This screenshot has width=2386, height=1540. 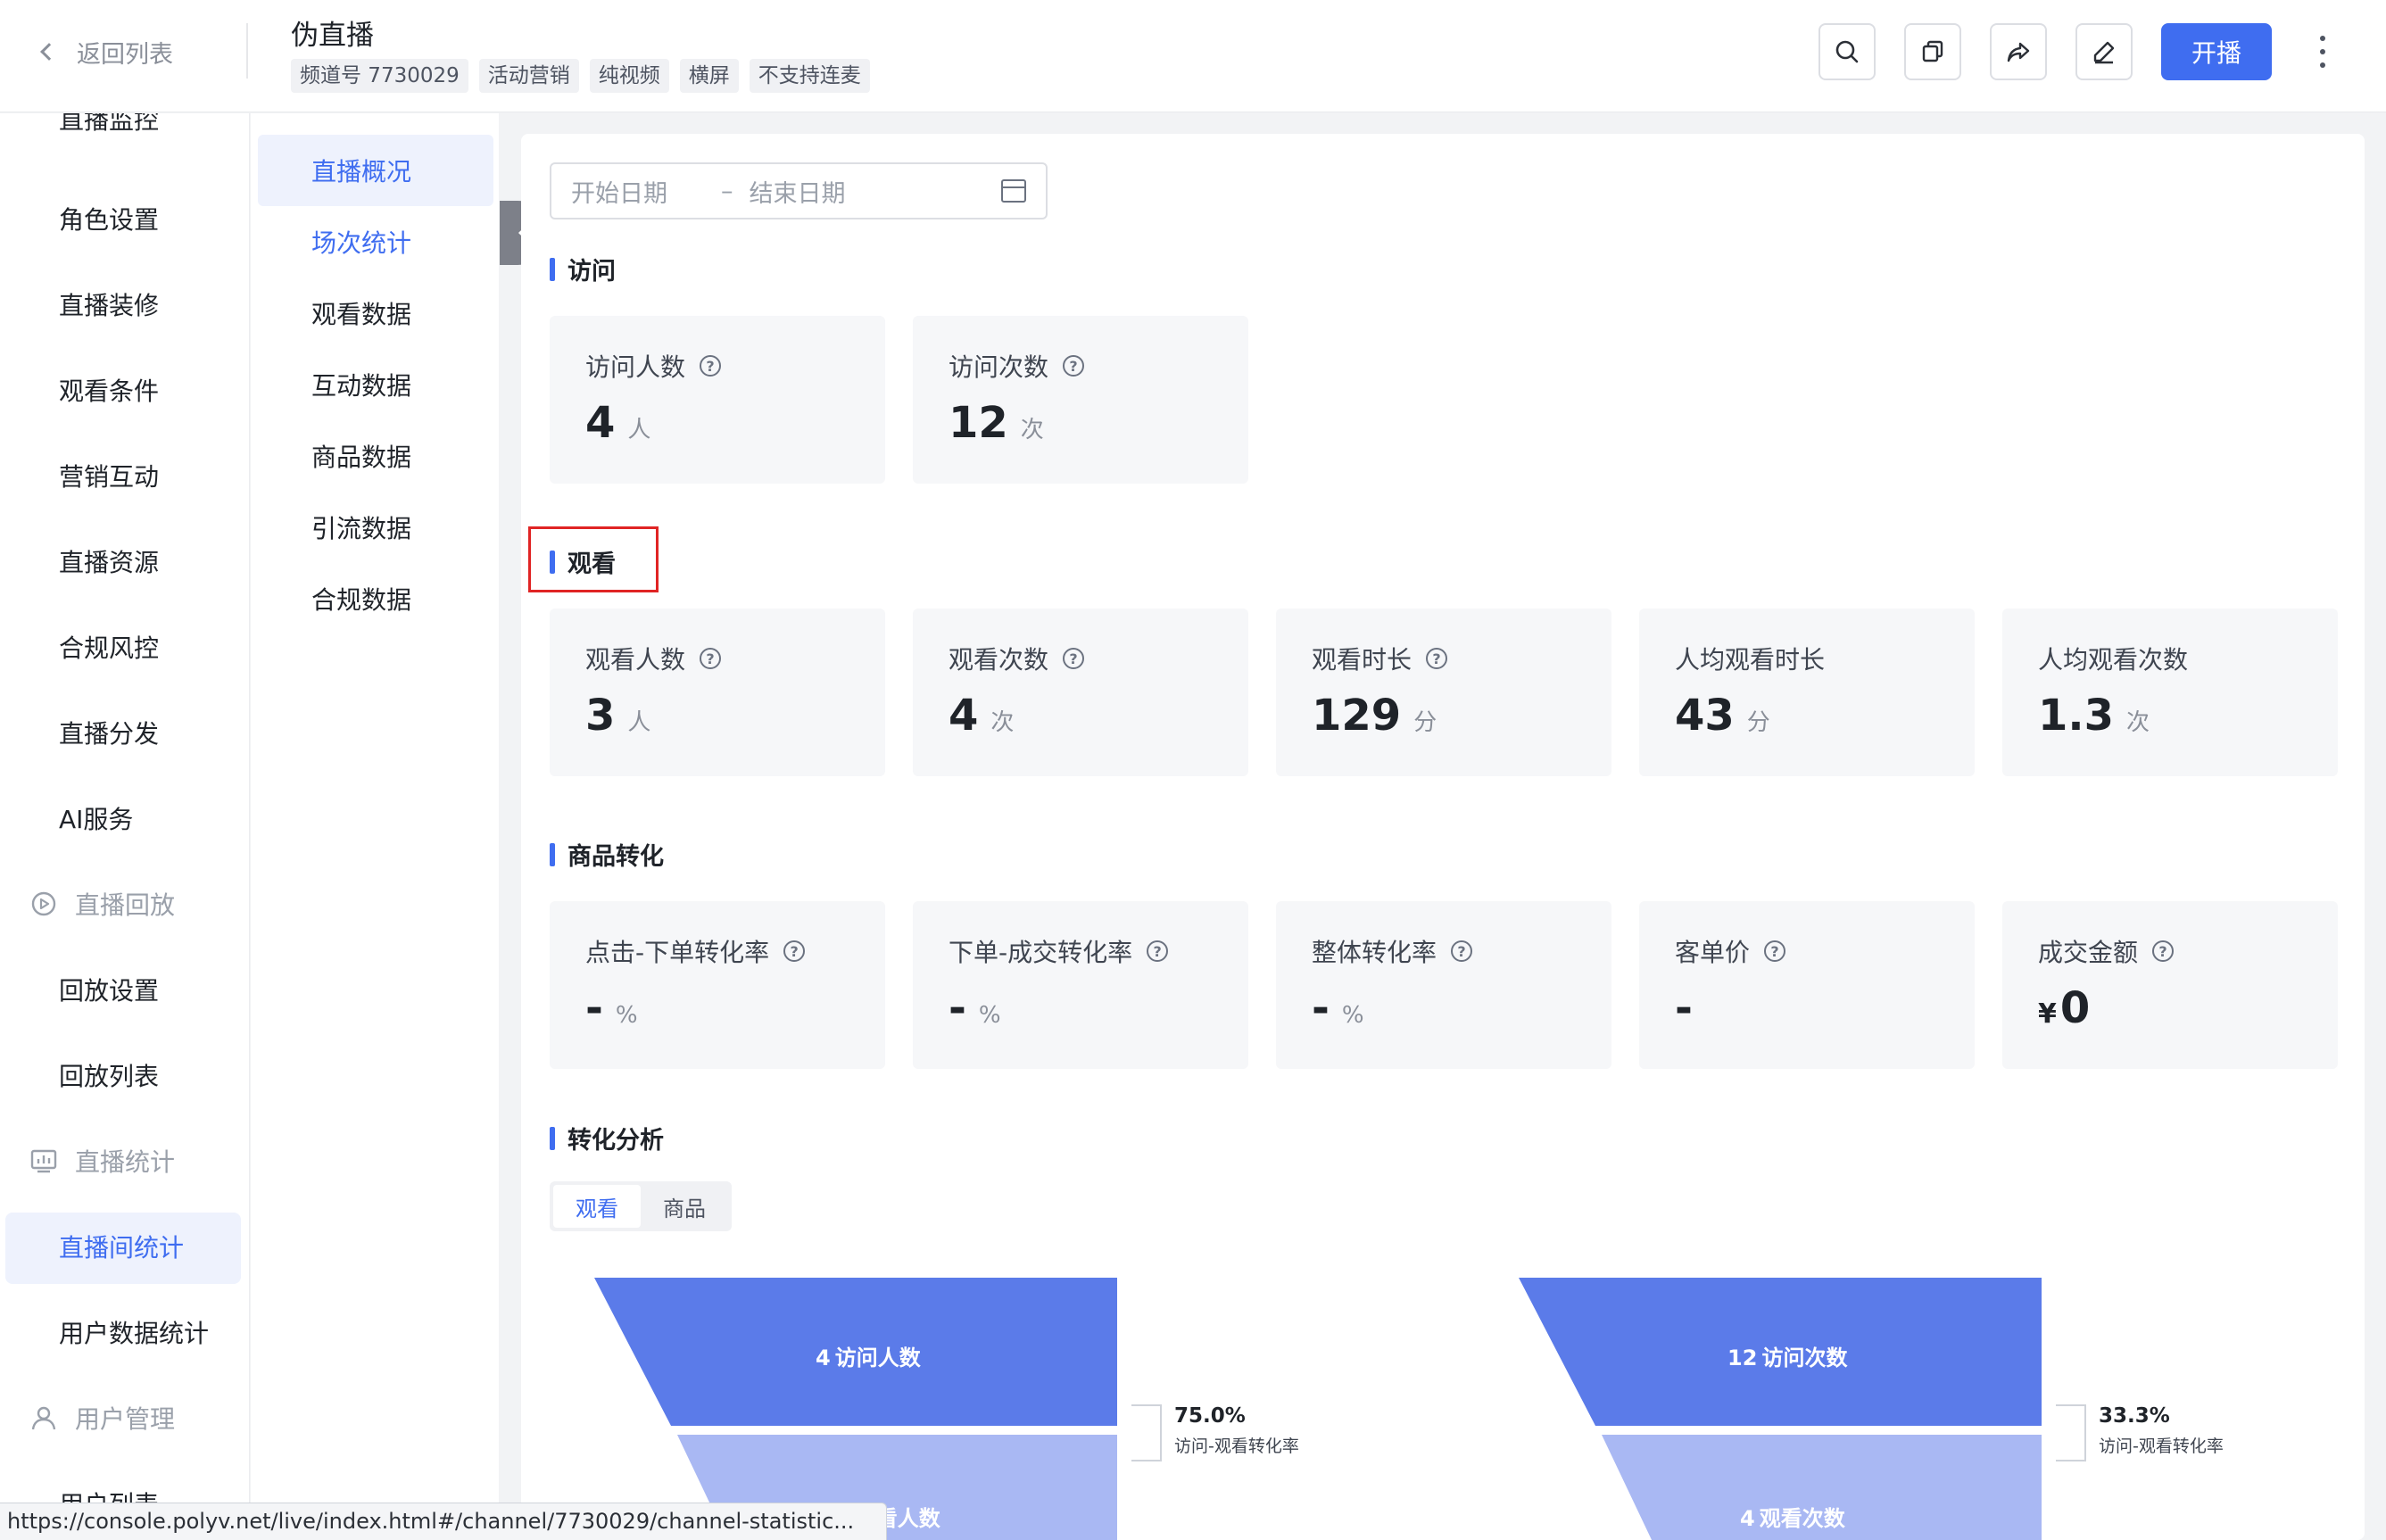 I want to click on sidebar-item-decoration: 直播装修, so click(x=109, y=304).